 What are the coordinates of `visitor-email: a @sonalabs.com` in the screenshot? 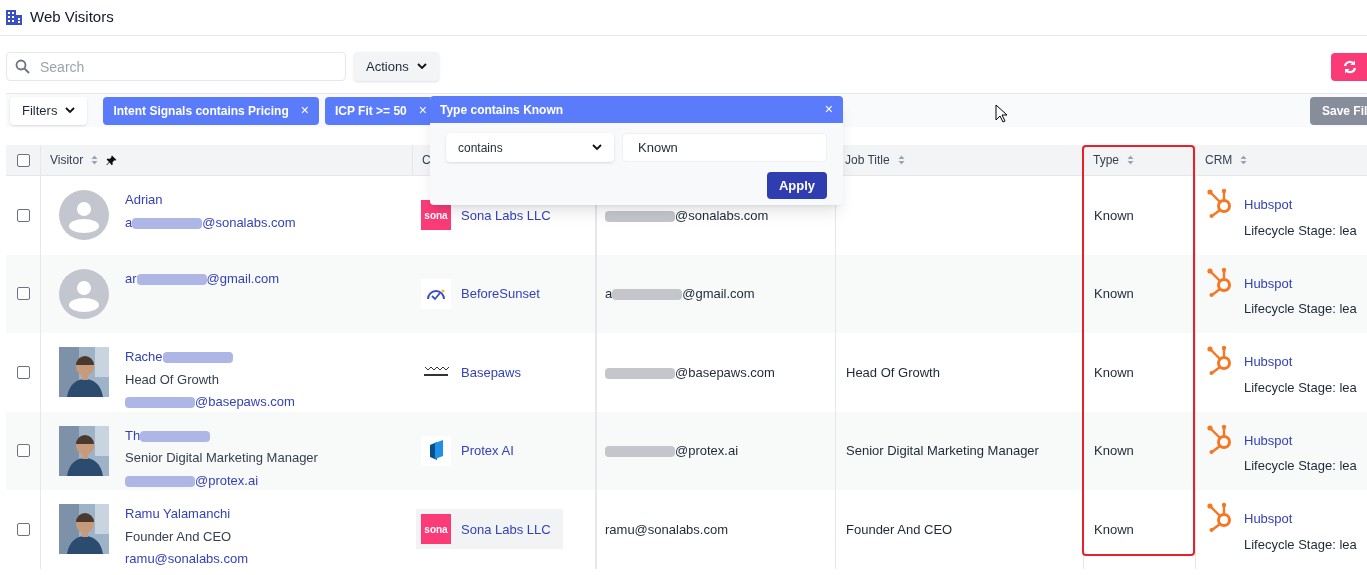 It's located at (210, 222).